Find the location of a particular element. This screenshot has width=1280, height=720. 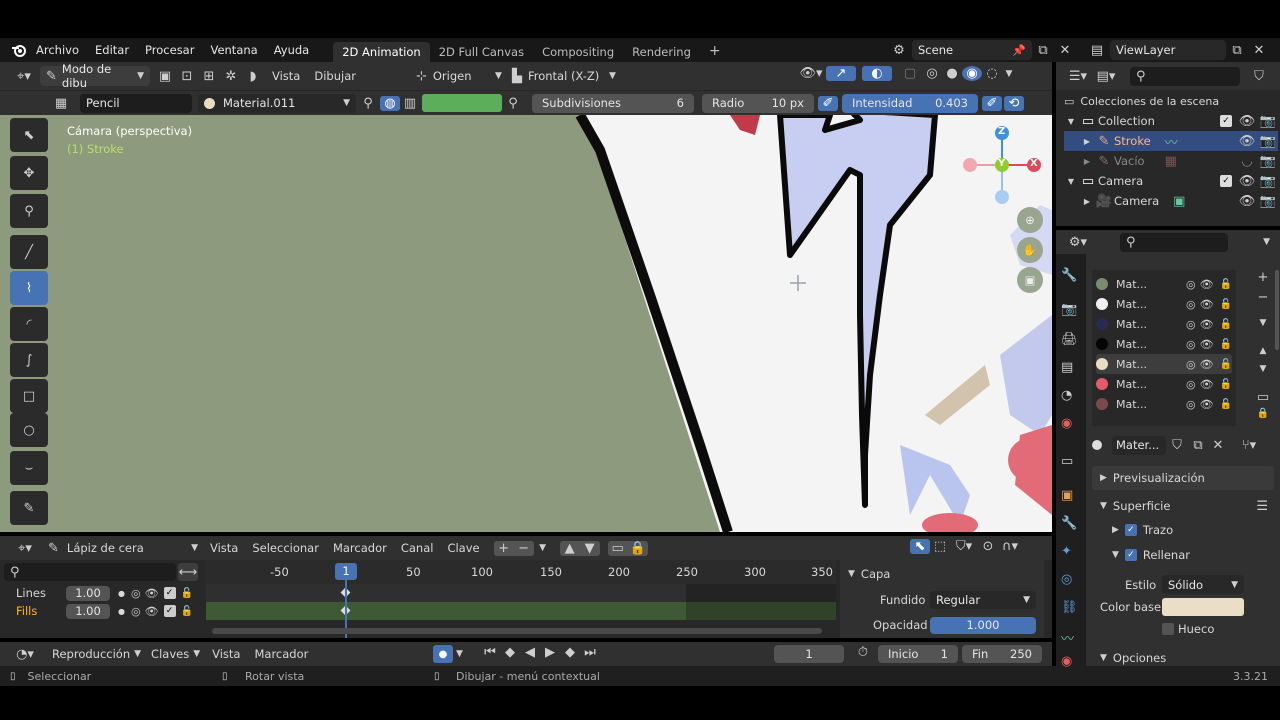

remove-layer-icon: − is located at coordinates (523, 548).